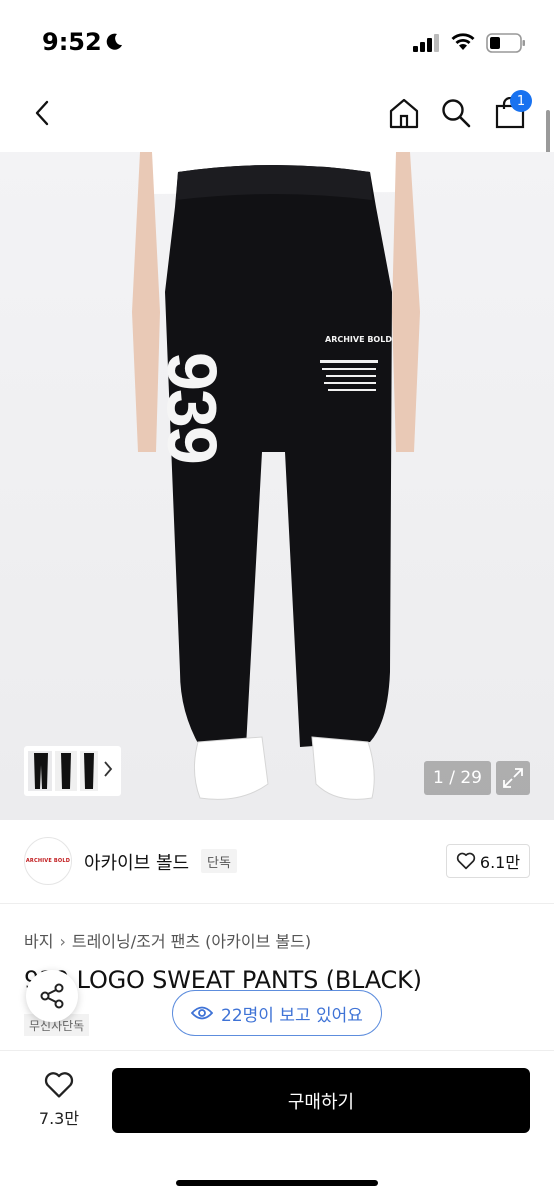 The width and height of the screenshot is (554, 1200). I want to click on brand-name: 아카이브 볼드, so click(136, 862).